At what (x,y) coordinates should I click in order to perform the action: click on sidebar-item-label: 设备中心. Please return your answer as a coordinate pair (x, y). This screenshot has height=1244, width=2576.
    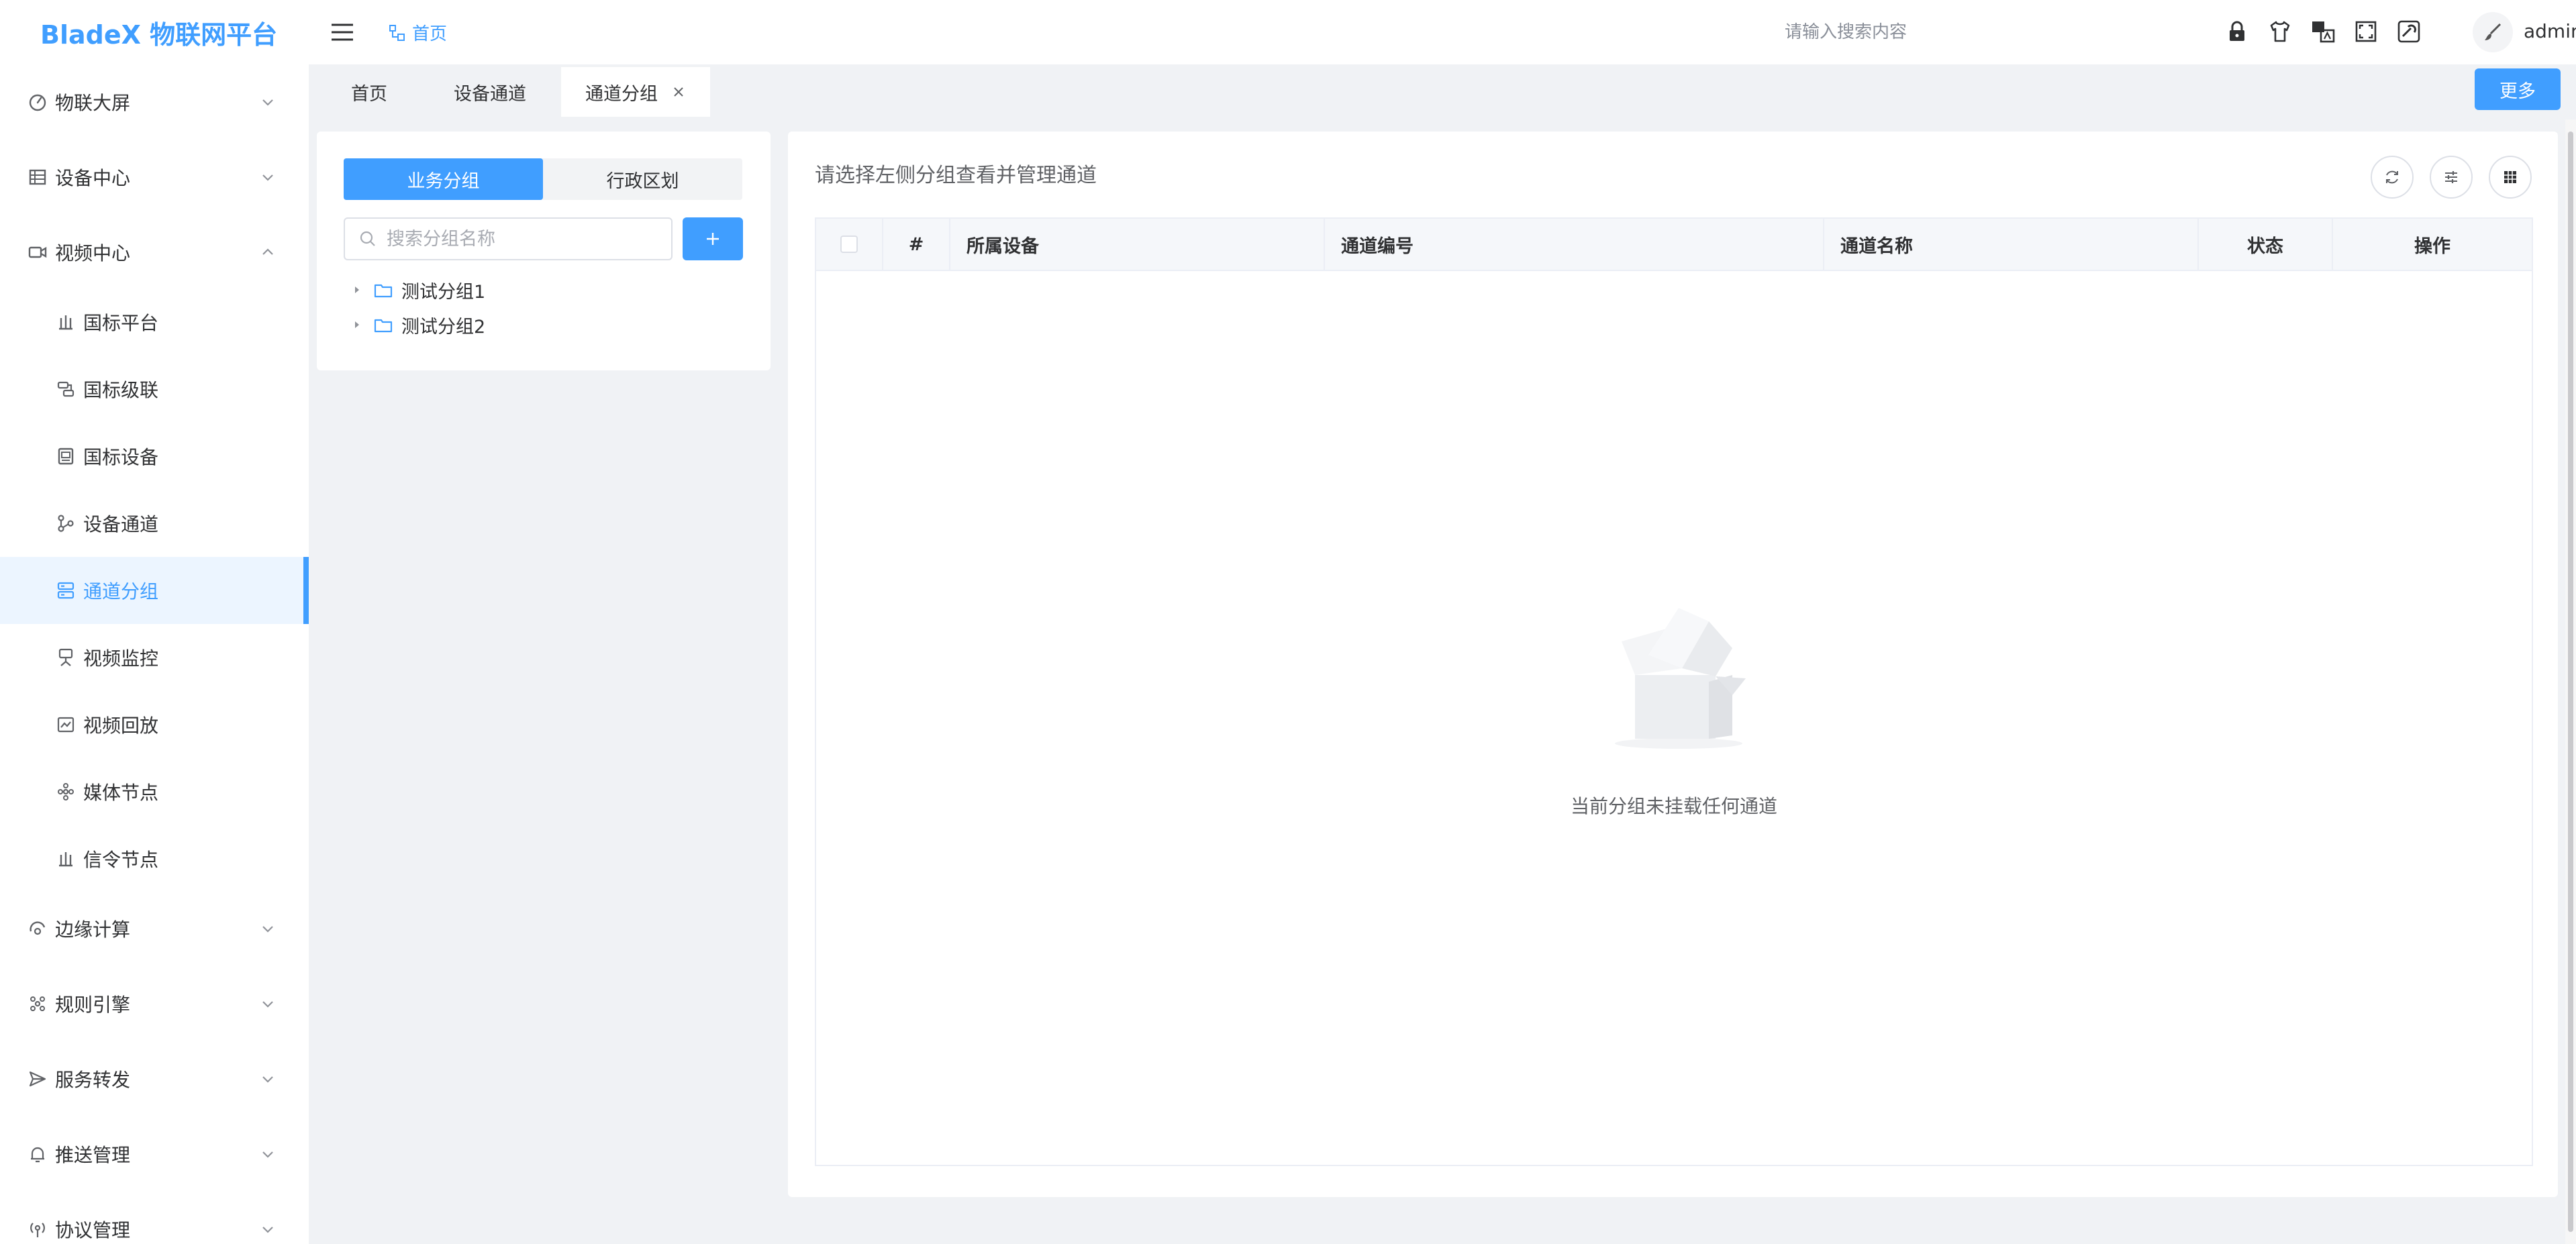
    Looking at the image, I should click on (93, 178).